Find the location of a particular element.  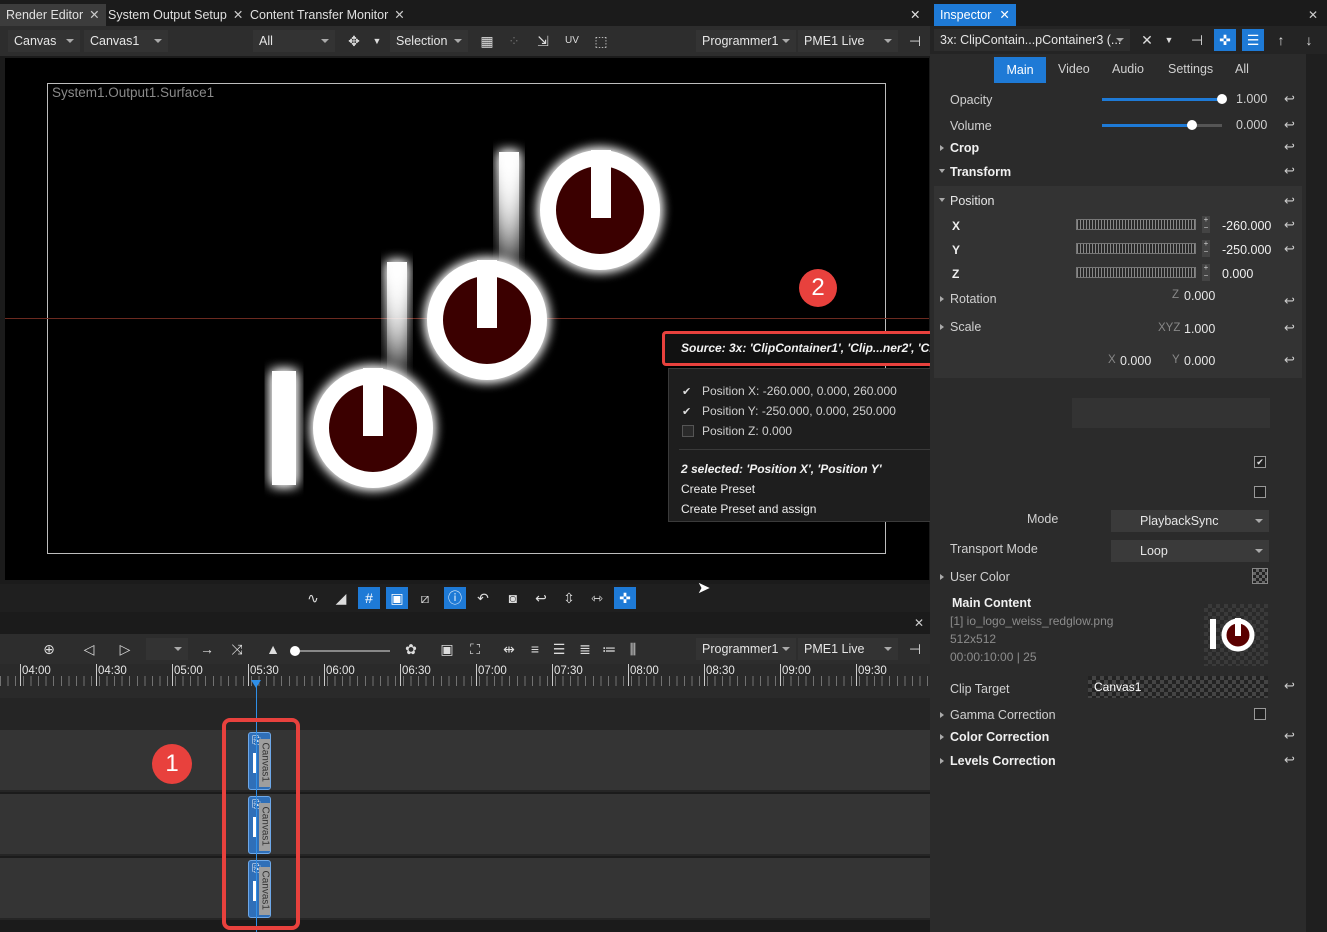

crop-frame-icon: ⬚ is located at coordinates (601, 41).